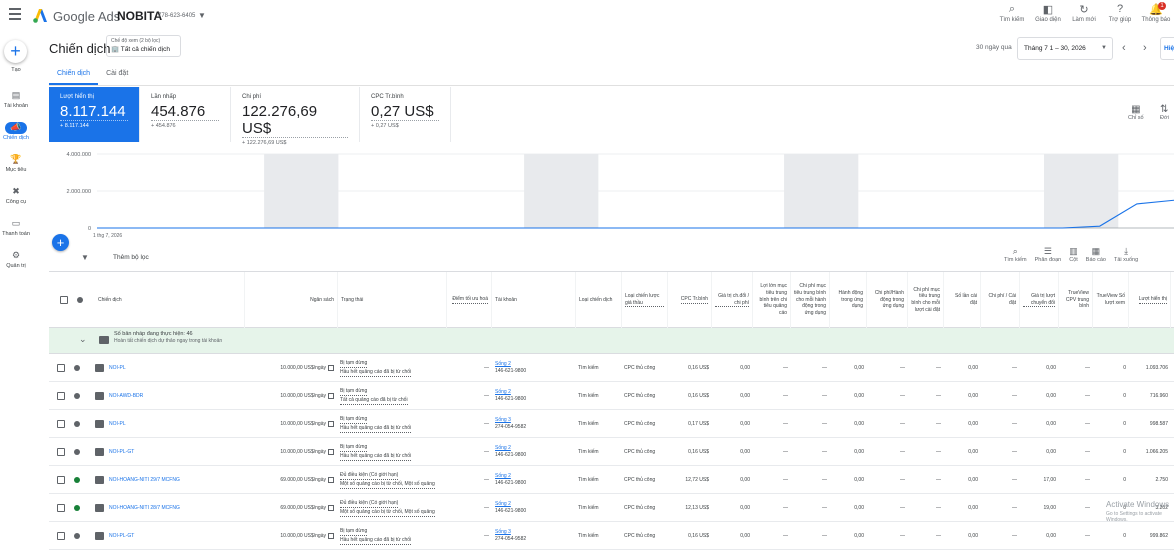  I want to click on nav-item-tools: ✖ Công cụ, so click(16, 195).